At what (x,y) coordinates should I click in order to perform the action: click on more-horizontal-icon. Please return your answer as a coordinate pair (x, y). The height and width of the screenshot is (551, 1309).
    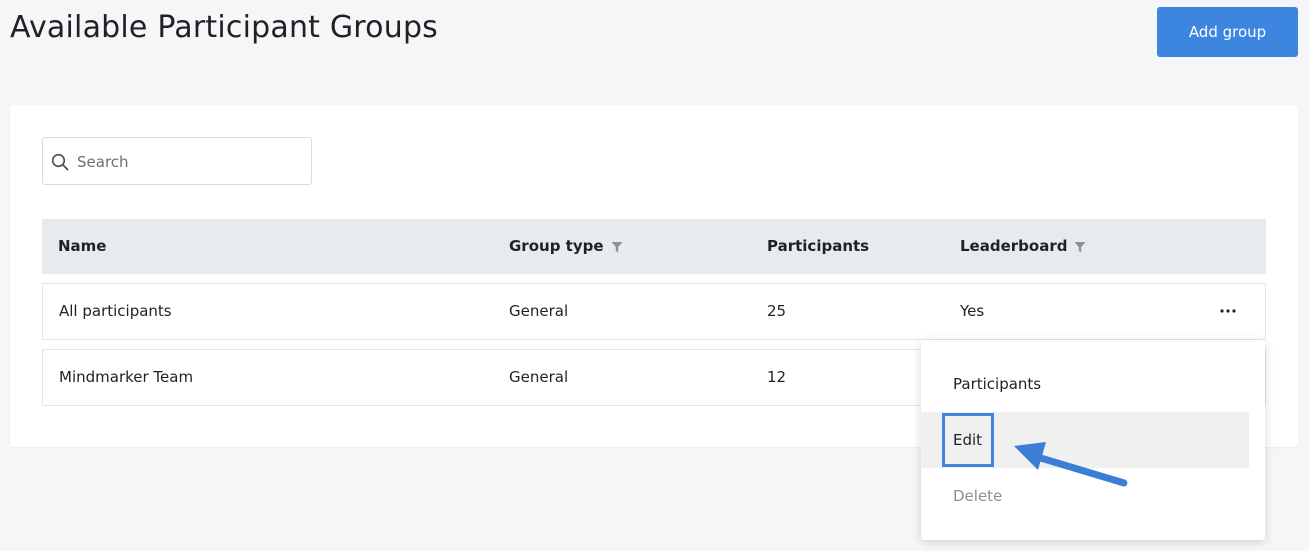
    Looking at the image, I should click on (1228, 311).